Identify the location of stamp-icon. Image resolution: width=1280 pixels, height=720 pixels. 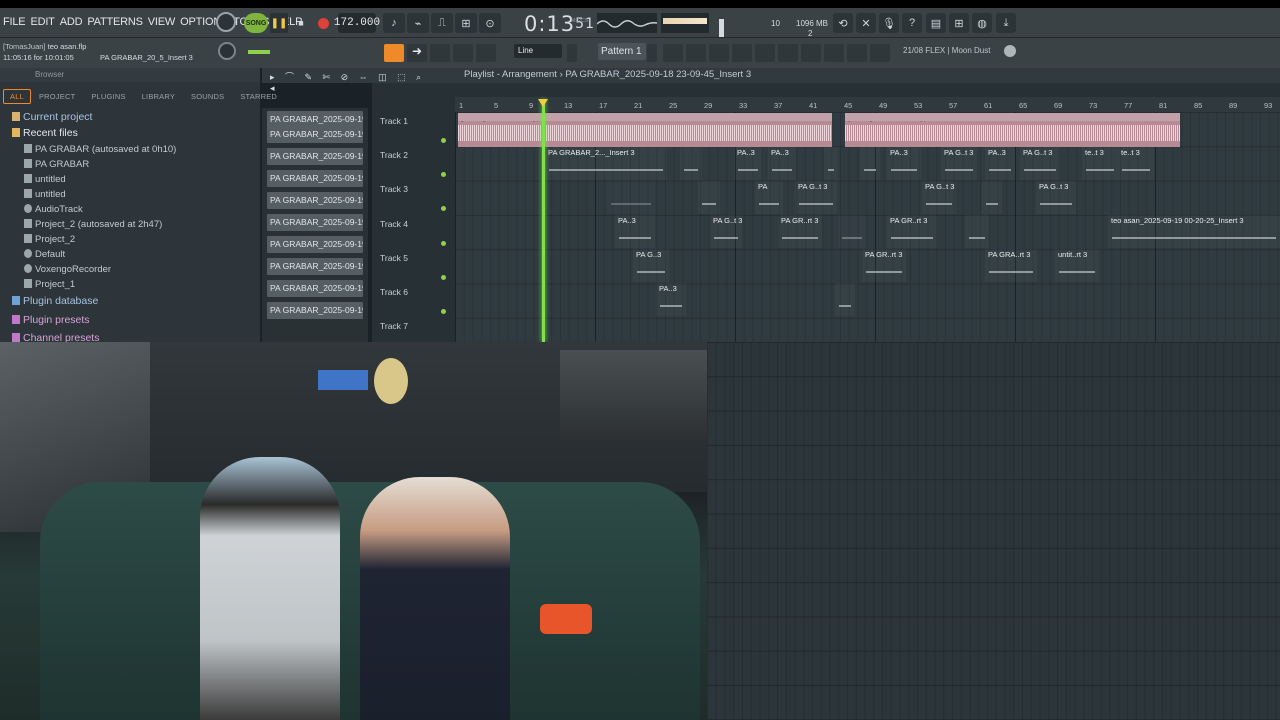
(486, 53).